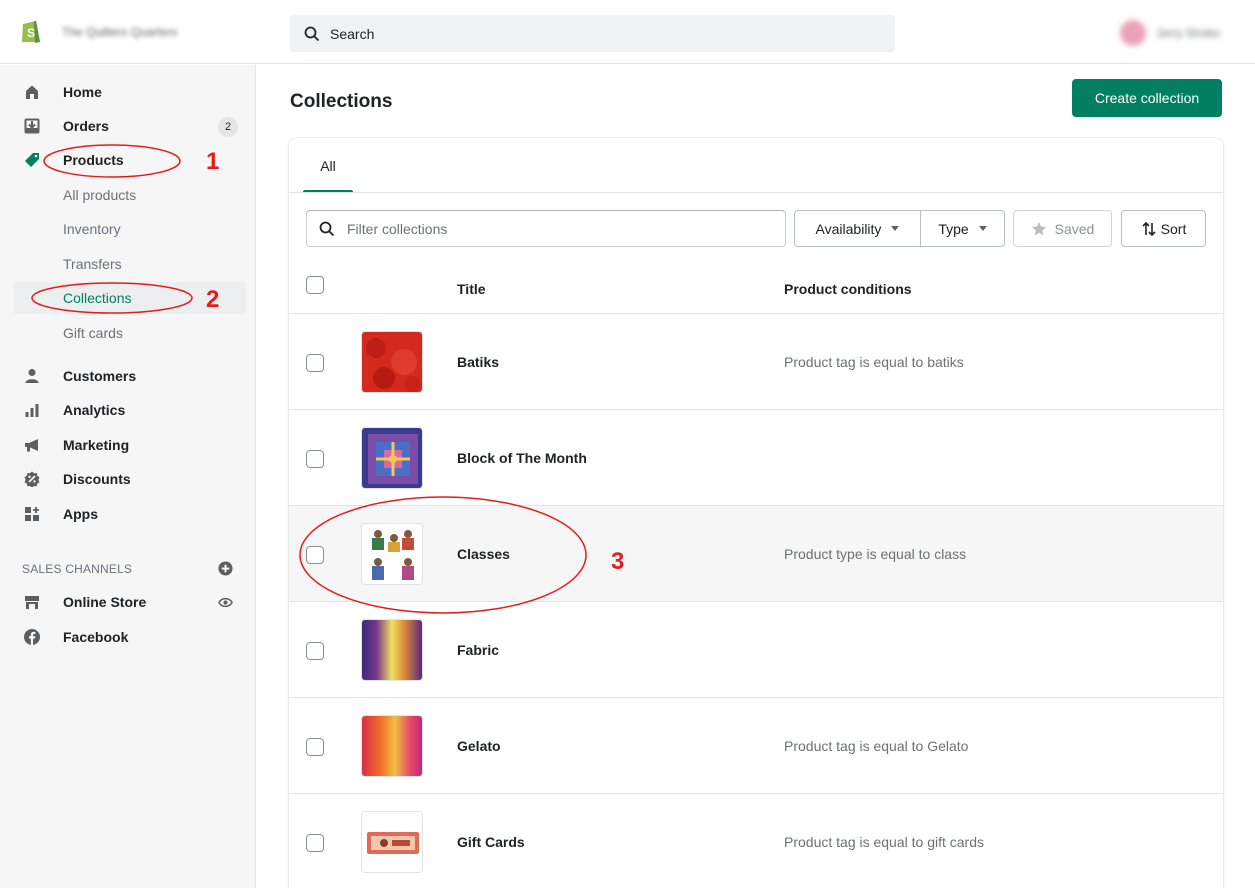  Describe the element at coordinates (100, 195) in the screenshot. I see `sidebar-item-label: All products` at that location.